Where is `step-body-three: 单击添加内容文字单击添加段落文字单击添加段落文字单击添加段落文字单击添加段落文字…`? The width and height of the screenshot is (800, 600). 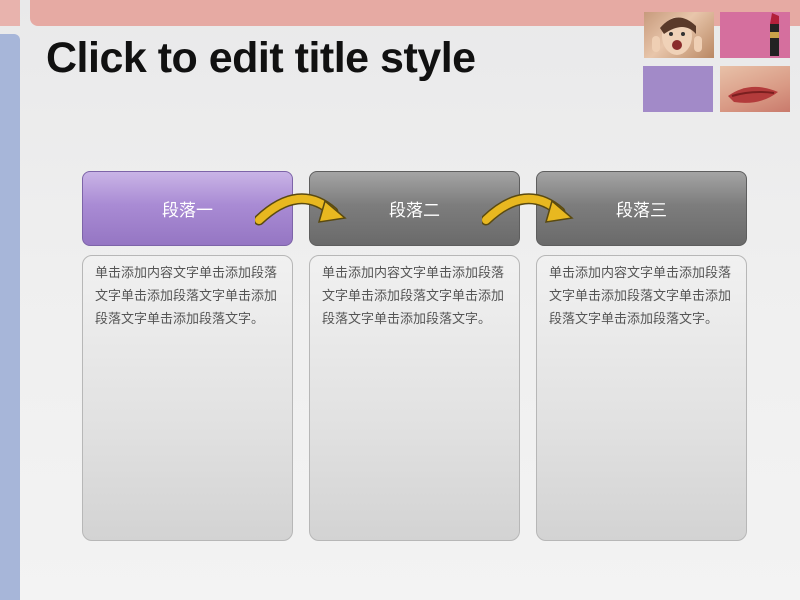
step-body-three: 单击添加内容文字单击添加段落文字单击添加段落文字单击添加段落文字单击添加段落文字… is located at coordinates (641, 398).